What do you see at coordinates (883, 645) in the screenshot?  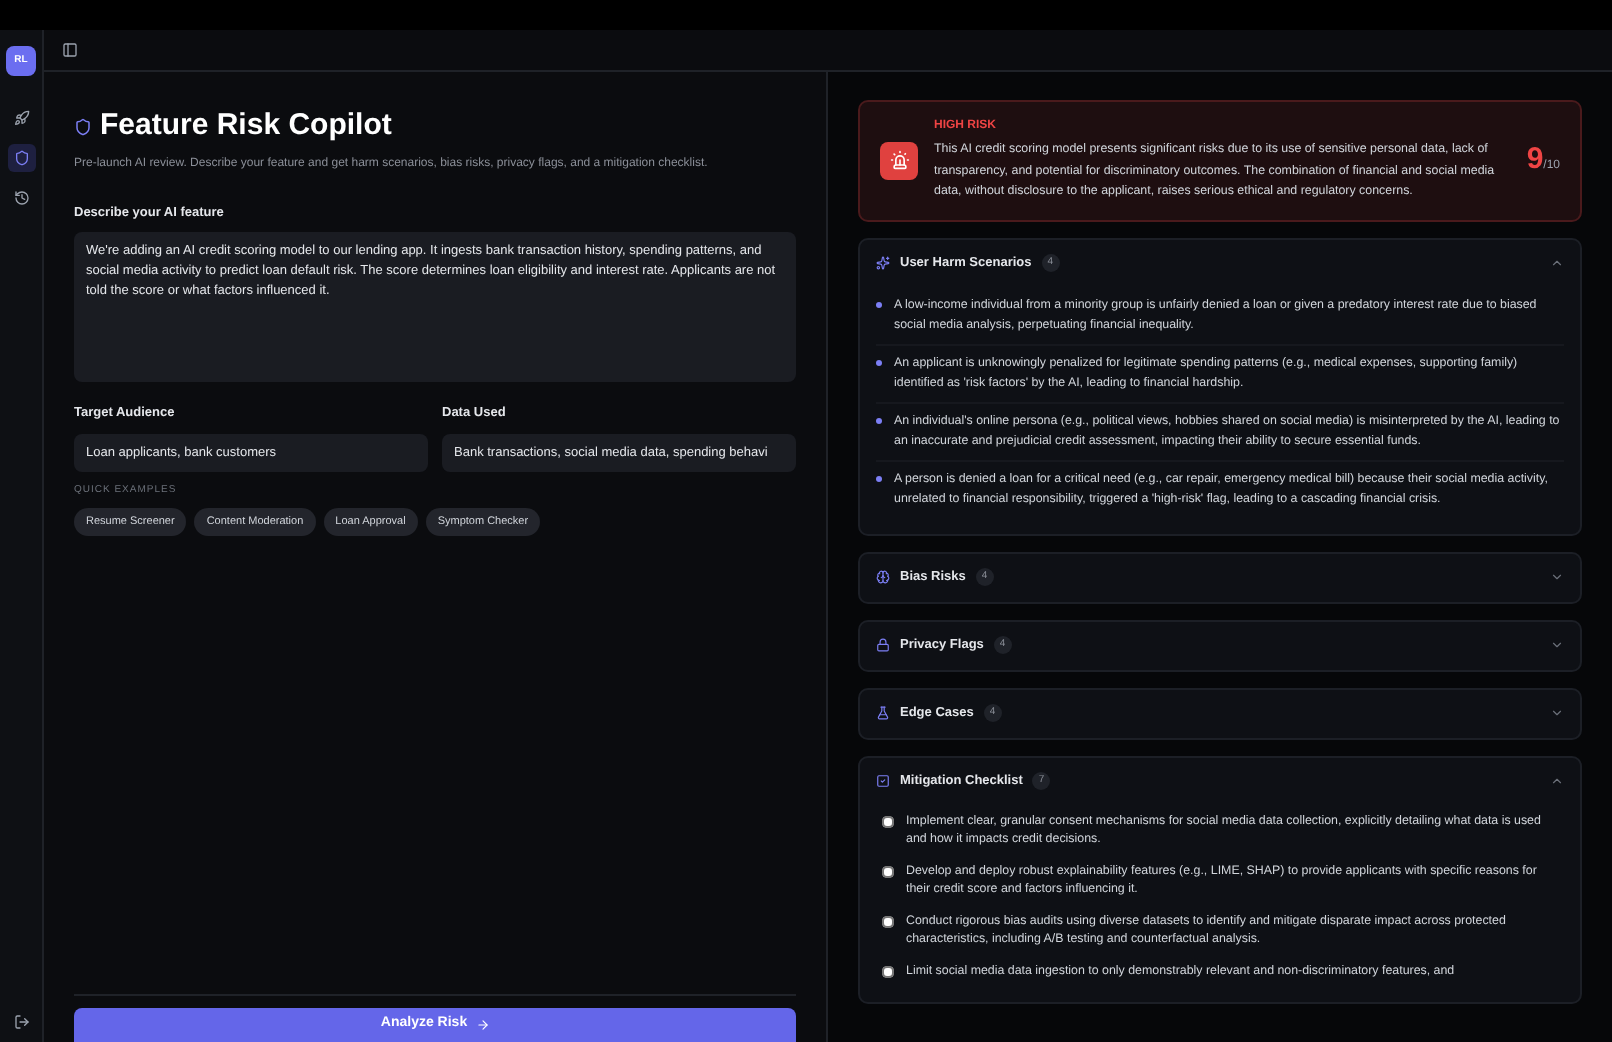 I see `lock-icon` at bounding box center [883, 645].